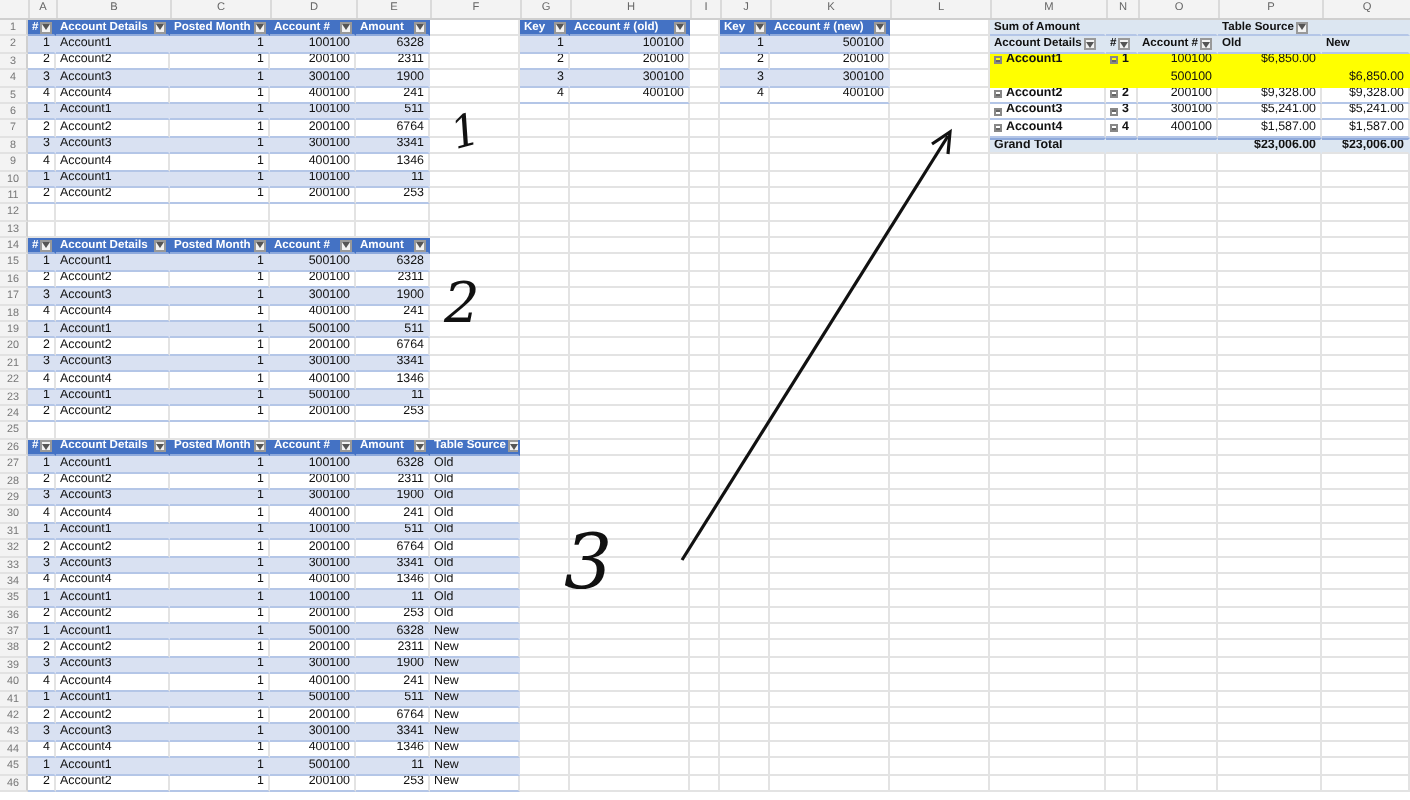 This screenshot has width=1410, height=800. Describe the element at coordinates (466, 134) in the screenshot. I see `handwritten-number: 1` at that location.